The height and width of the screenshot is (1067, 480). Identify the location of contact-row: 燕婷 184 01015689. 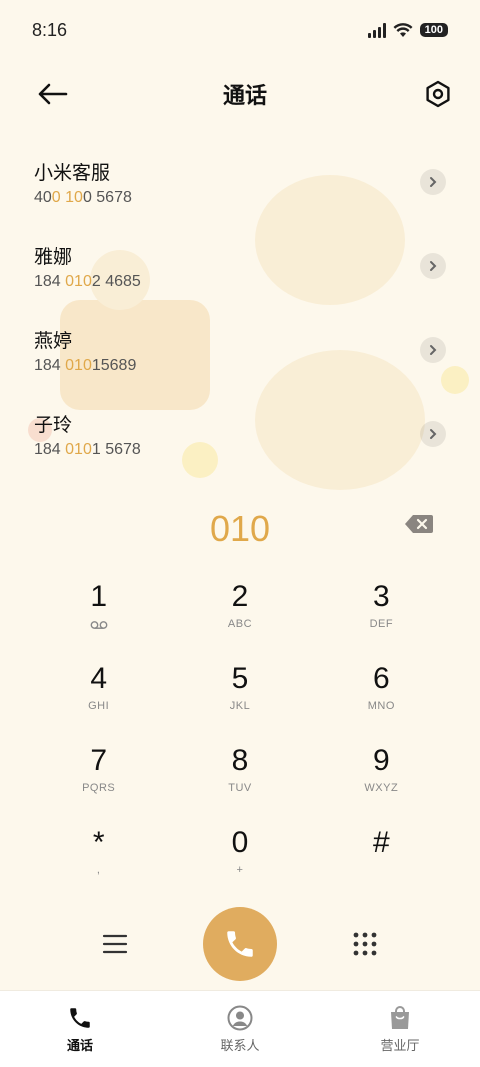
(240, 350).